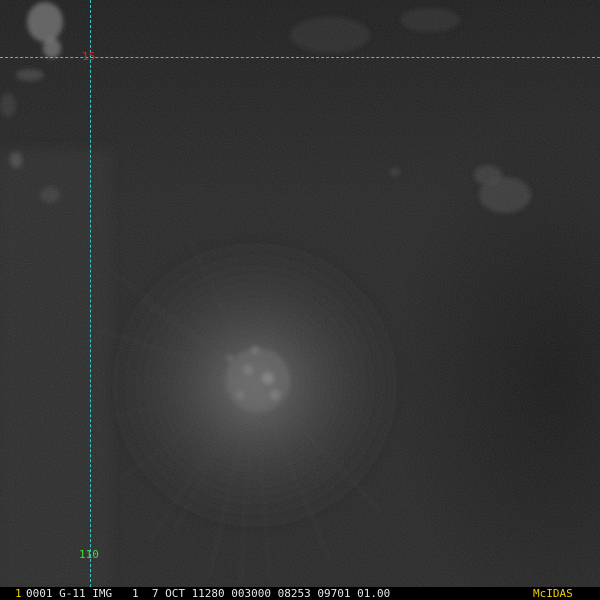 The image size is (600, 600). I want to click on longitude-label: 110, so click(89, 554).